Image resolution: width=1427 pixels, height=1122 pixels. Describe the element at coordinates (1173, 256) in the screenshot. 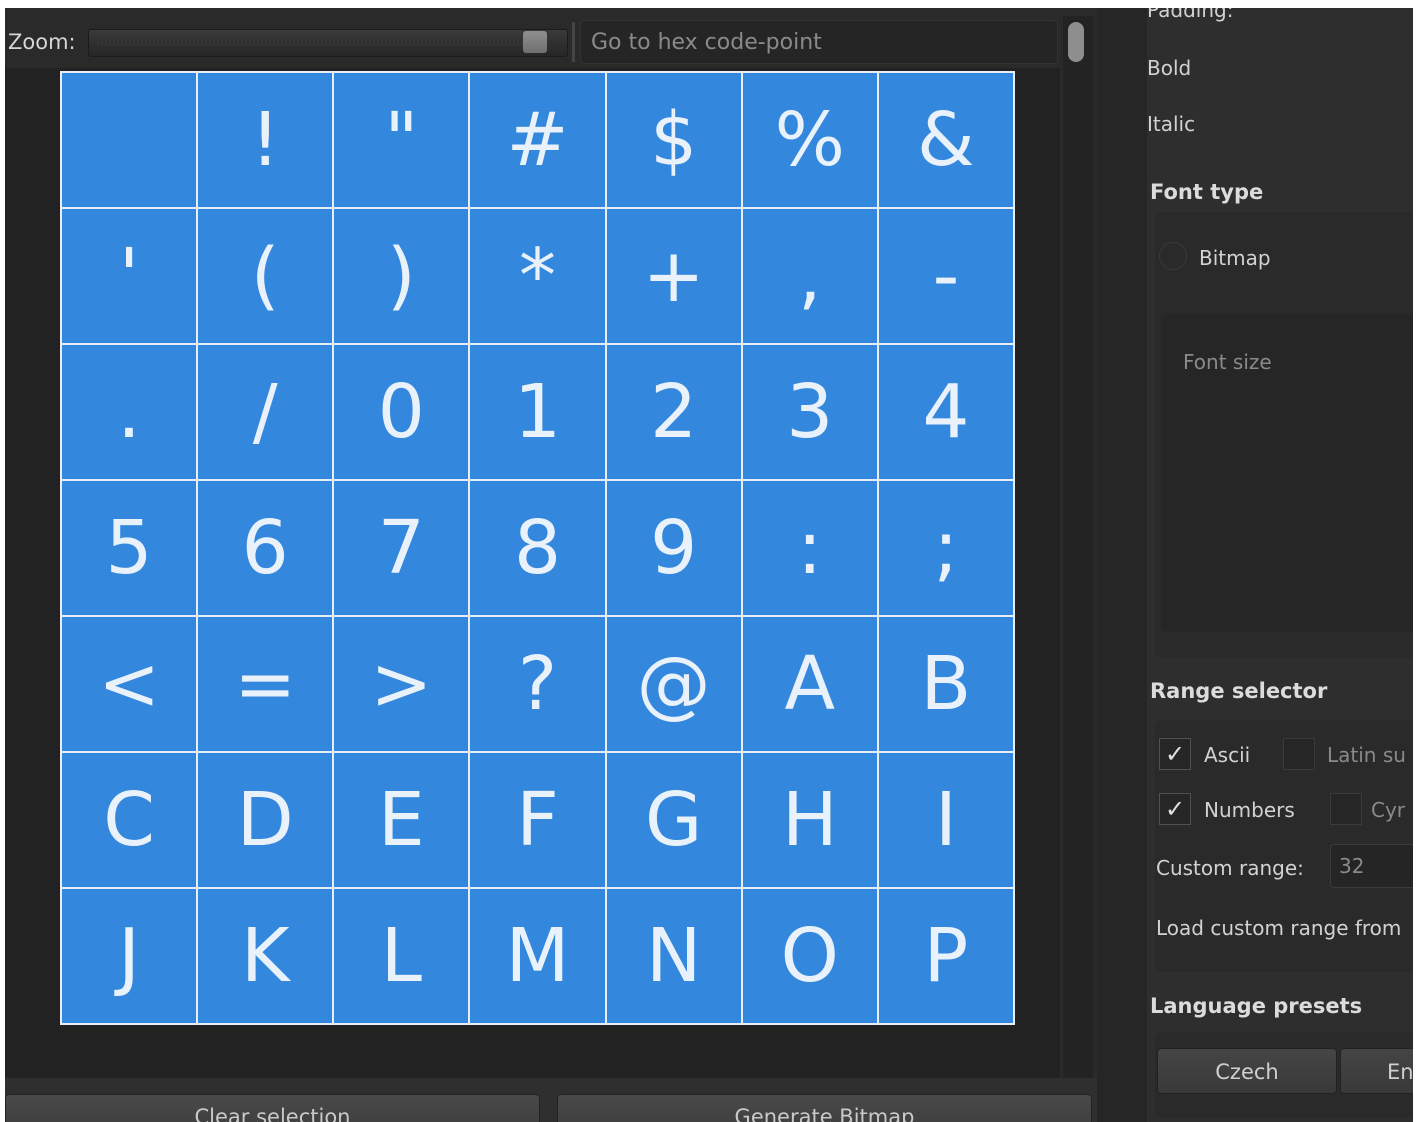

I see `bitmap-radio` at that location.